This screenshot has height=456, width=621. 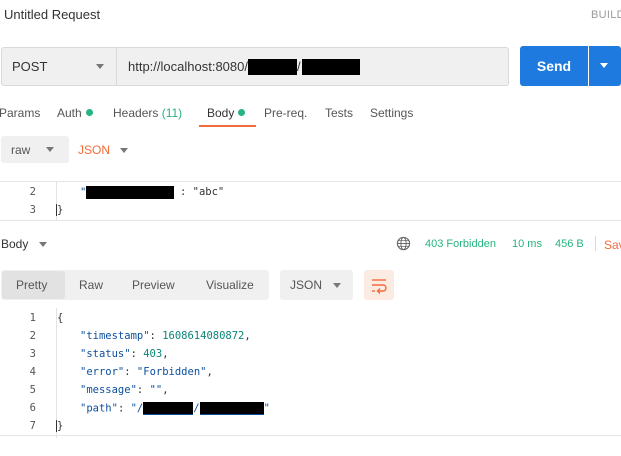 What do you see at coordinates (32, 408) in the screenshot?
I see `line-number: 6` at bounding box center [32, 408].